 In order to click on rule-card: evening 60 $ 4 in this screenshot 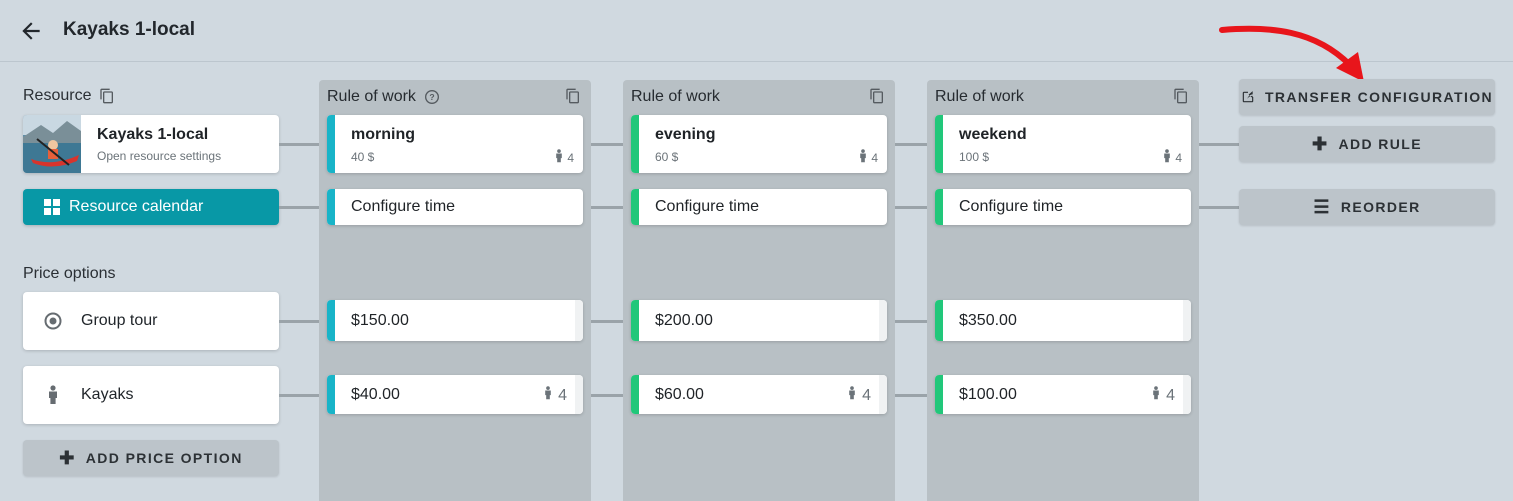, I will do `click(759, 144)`.